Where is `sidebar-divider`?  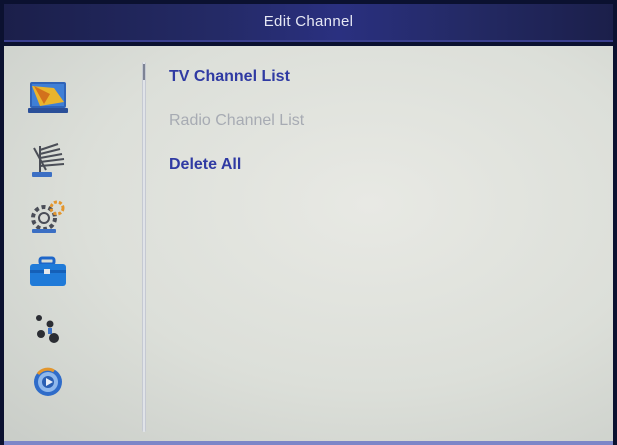 sidebar-divider is located at coordinates (144, 247).